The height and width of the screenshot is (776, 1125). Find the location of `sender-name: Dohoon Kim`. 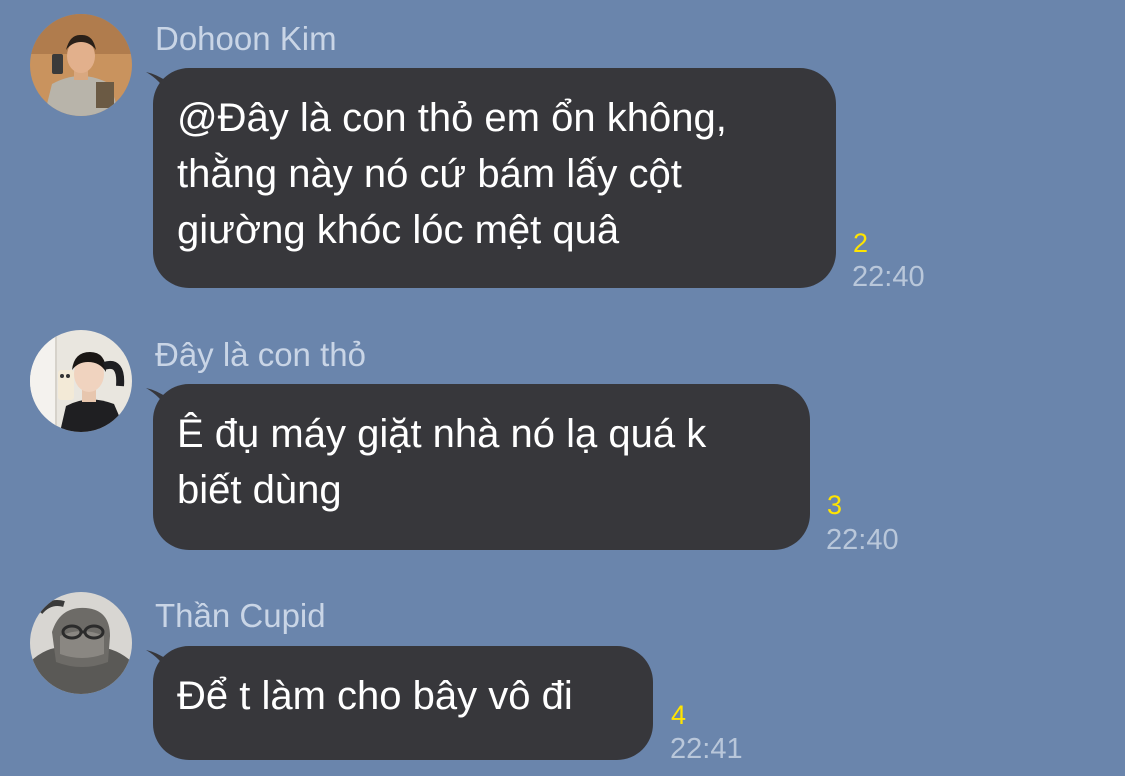

sender-name: Dohoon Kim is located at coordinates (246, 38).